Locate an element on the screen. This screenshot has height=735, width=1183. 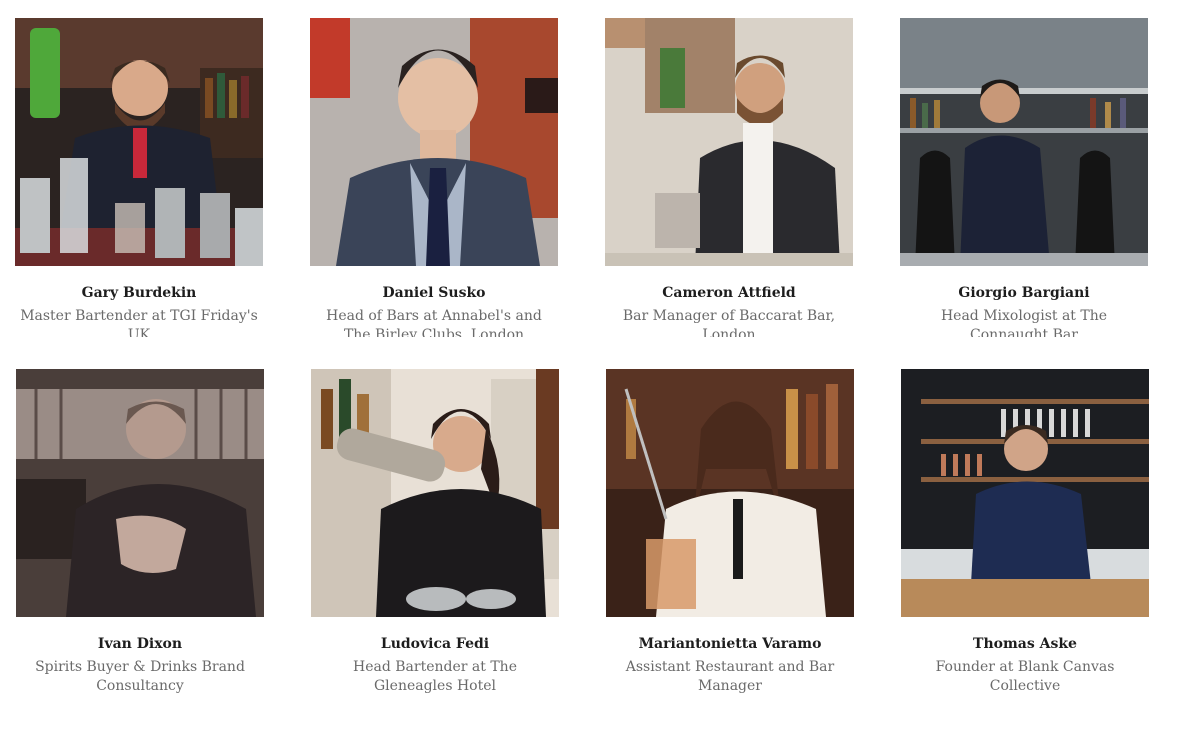
bartender-photo-mixing is located at coordinates (729, 142).